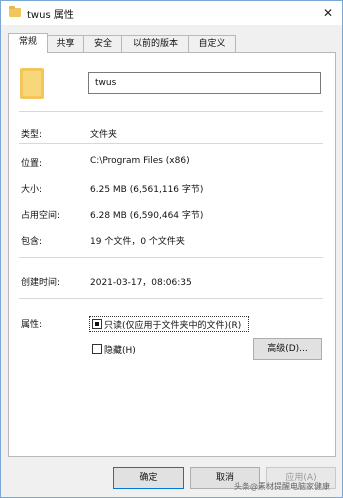 This screenshot has height=498, width=343. What do you see at coordinates (172, 324) in the screenshot?
I see `readonly-label: 只读(仅应用于文件夹中的文件)(R)` at bounding box center [172, 324].